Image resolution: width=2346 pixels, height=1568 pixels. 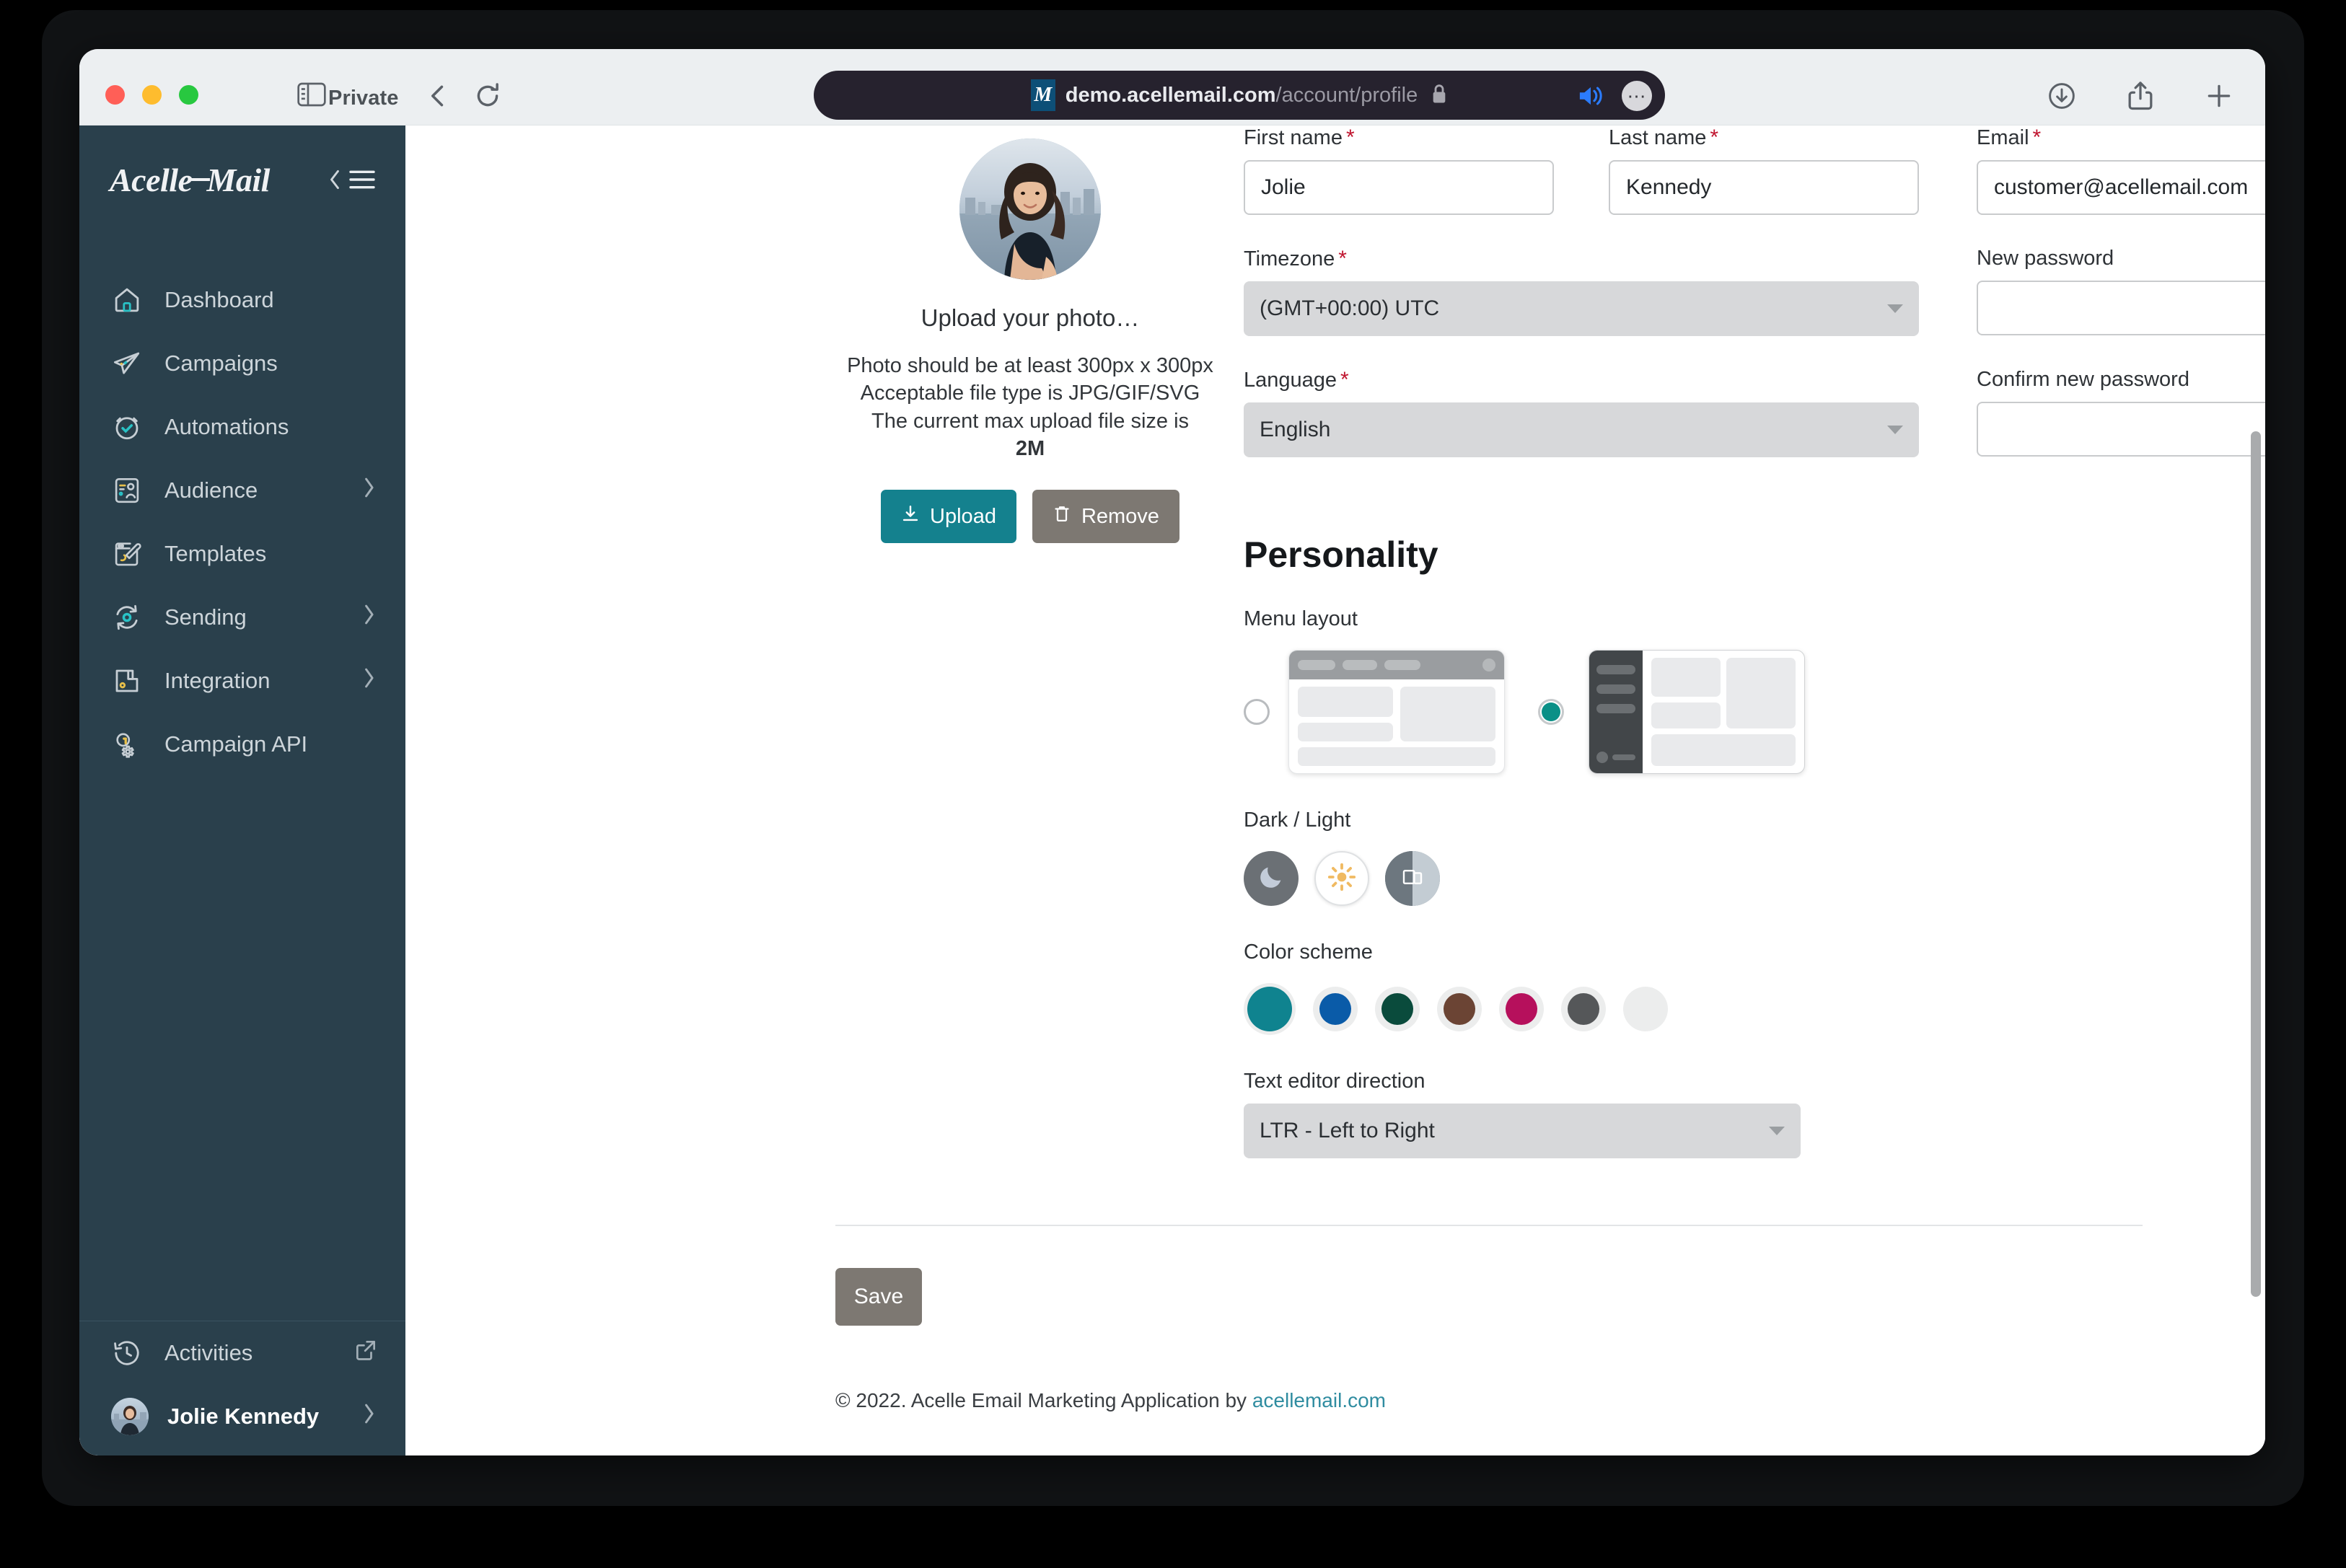 I want to click on sidebar-item-campaign-api: Campaign API, so click(x=242, y=744).